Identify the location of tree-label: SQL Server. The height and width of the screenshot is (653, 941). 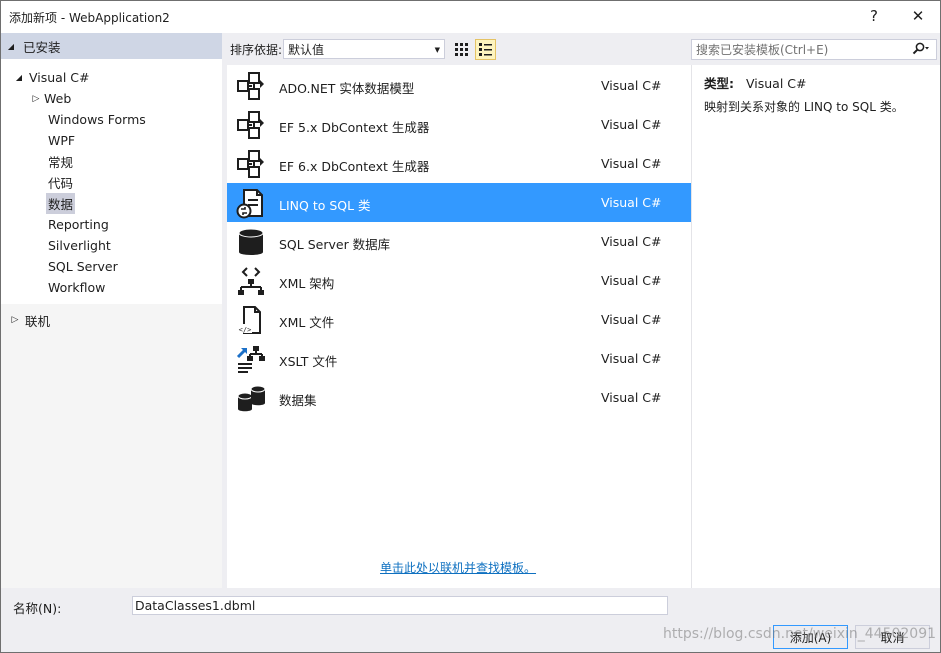
(83, 266).